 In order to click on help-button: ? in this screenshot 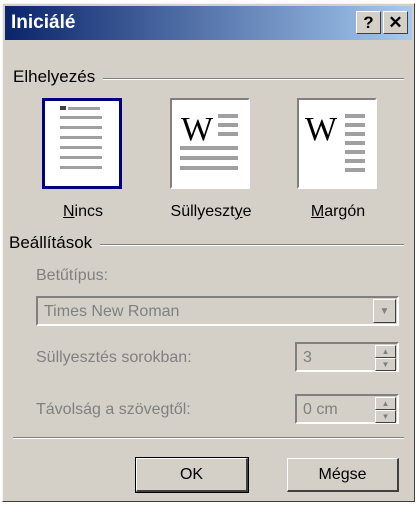, I will do `click(368, 22)`.